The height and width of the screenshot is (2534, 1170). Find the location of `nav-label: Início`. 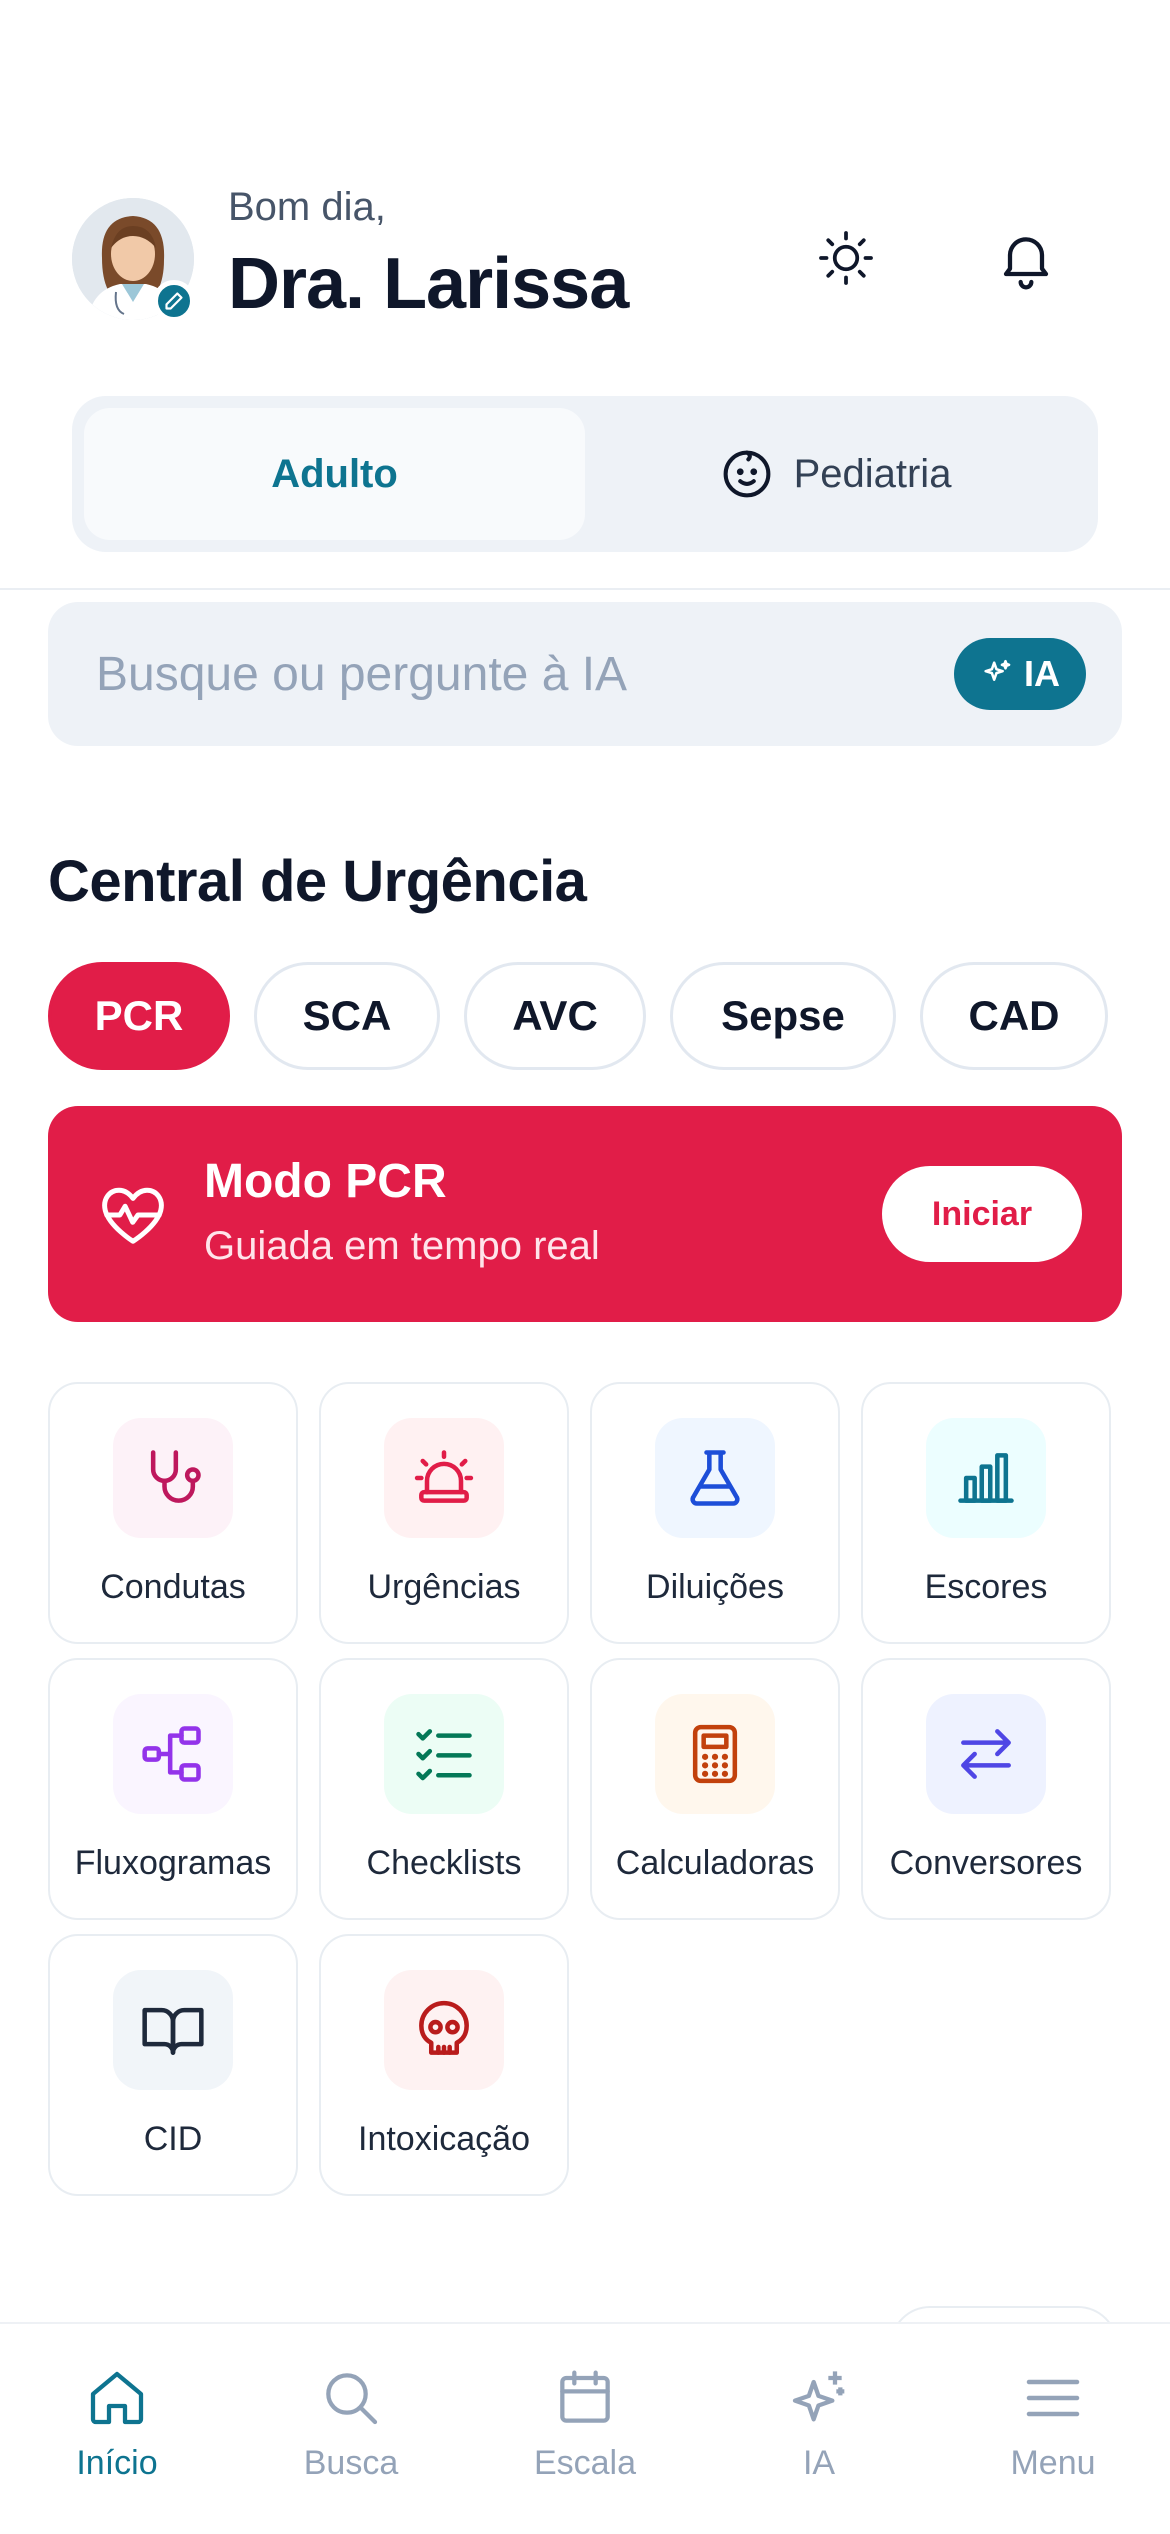

nav-label: Início is located at coordinates (117, 2463).